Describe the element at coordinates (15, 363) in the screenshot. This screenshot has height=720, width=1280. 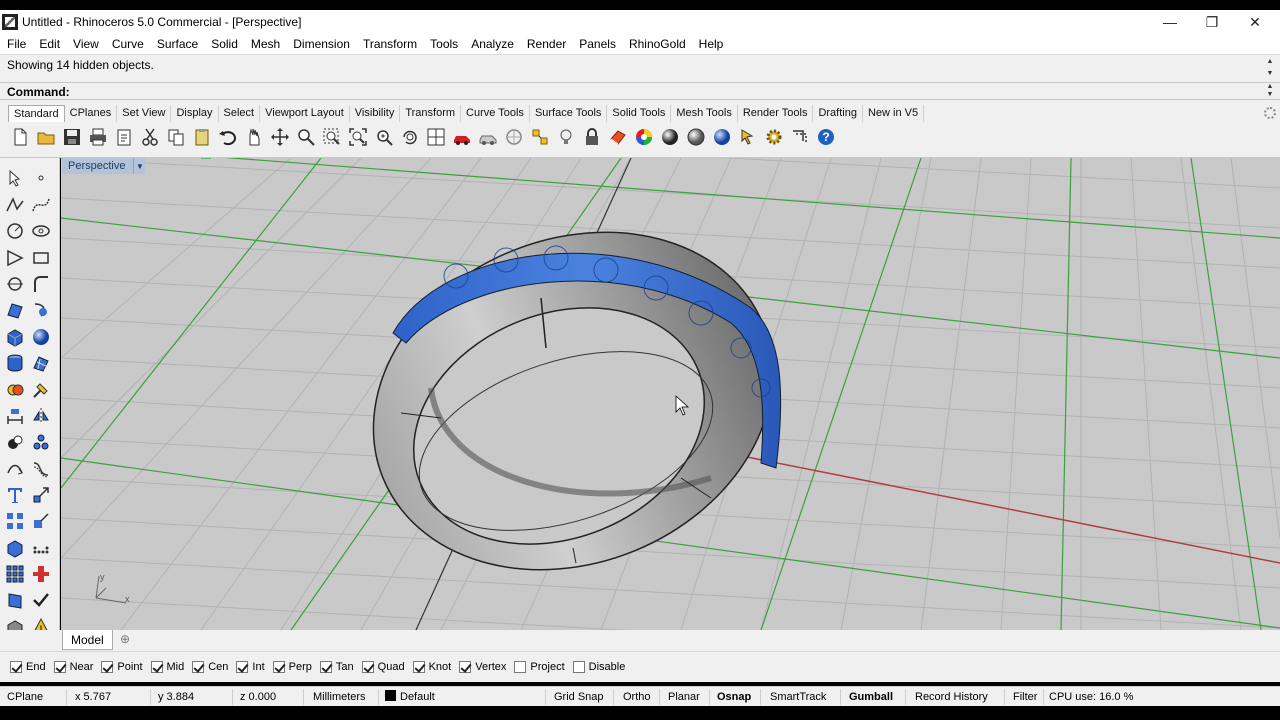
I see `cylinder-icon` at that location.